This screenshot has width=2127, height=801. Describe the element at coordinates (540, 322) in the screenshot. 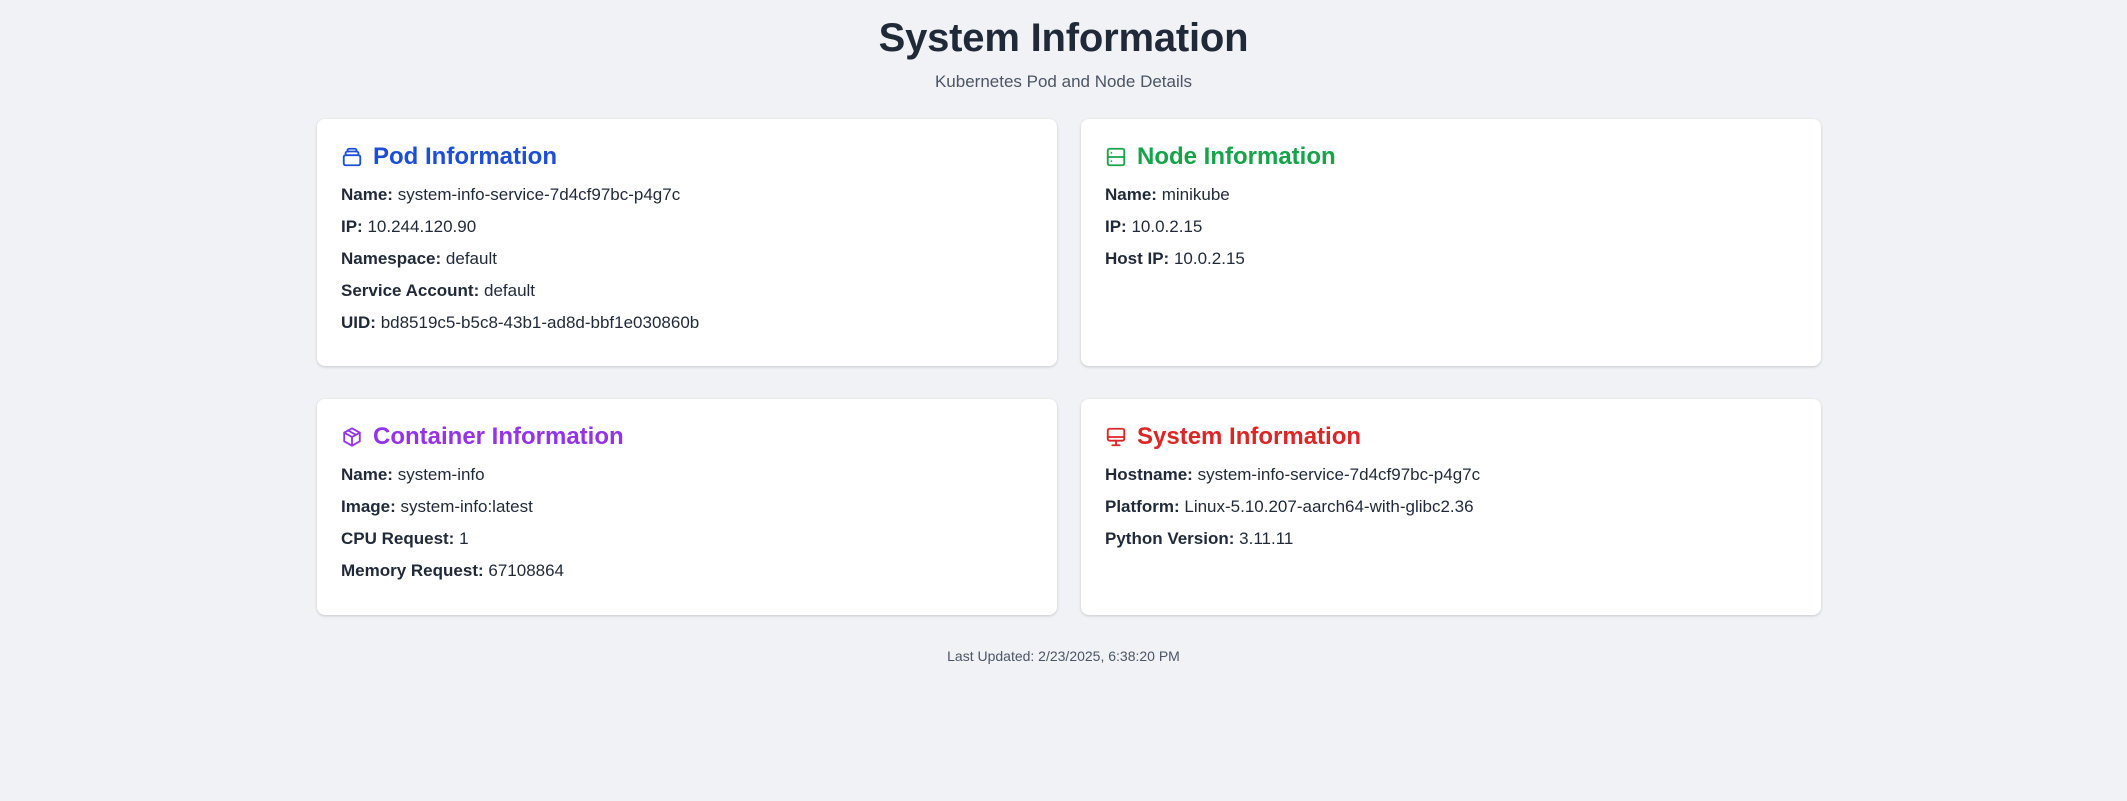

I see `pod-uid-value: bd8519c5-b5c8-43b1-ad8d-bbf1e030860b` at that location.